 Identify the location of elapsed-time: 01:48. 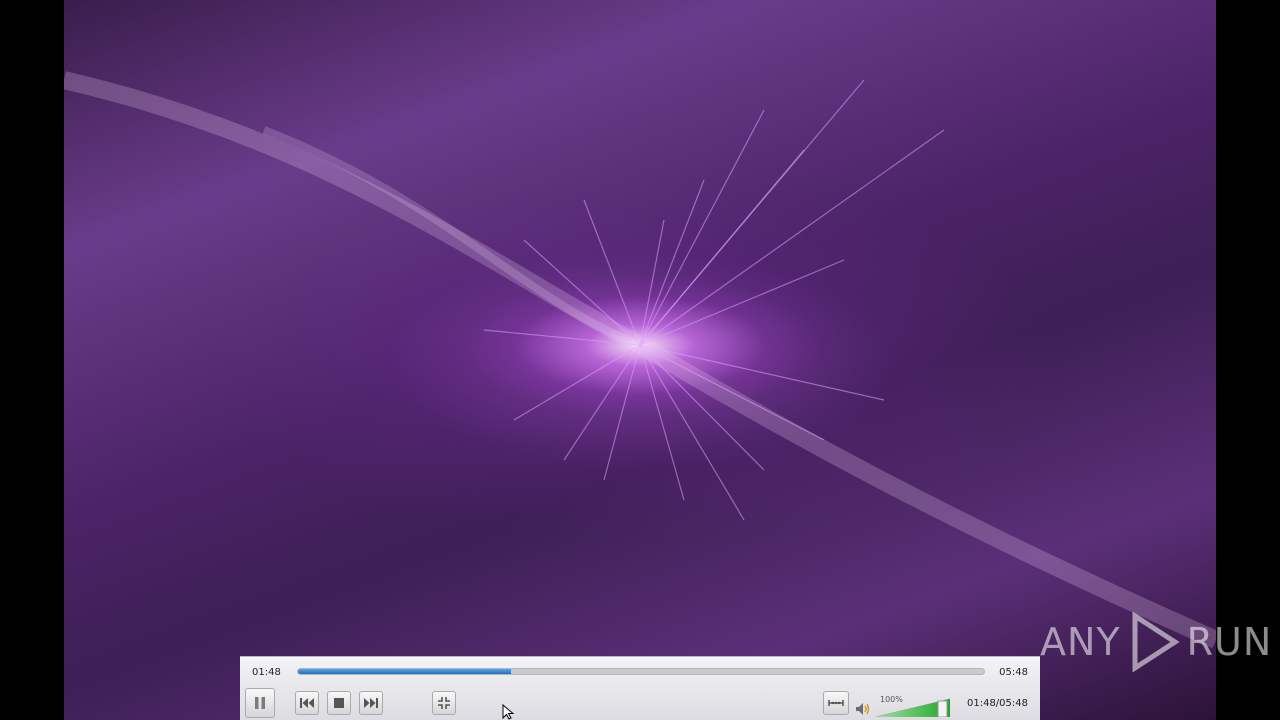
(266, 672).